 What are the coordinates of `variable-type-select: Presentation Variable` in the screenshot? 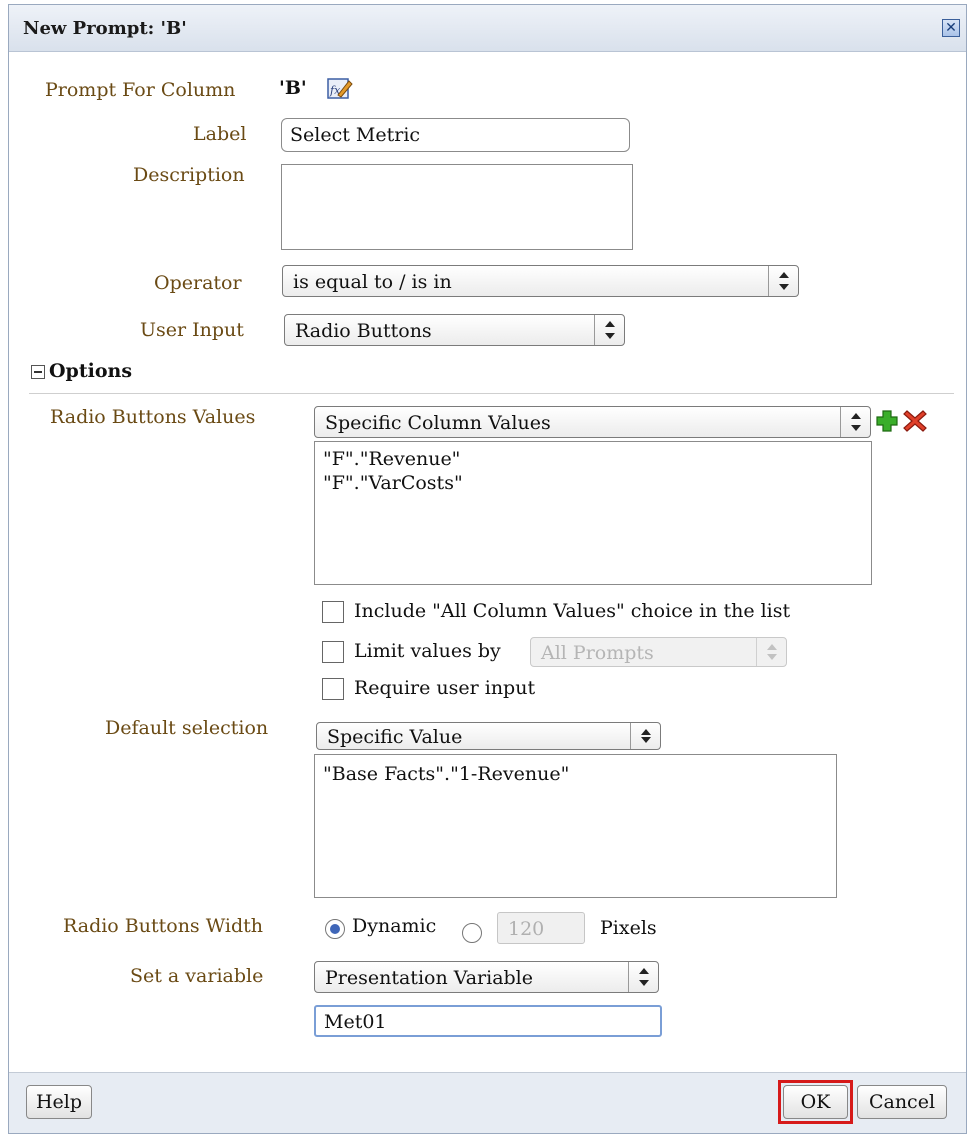 It's located at (486, 977).